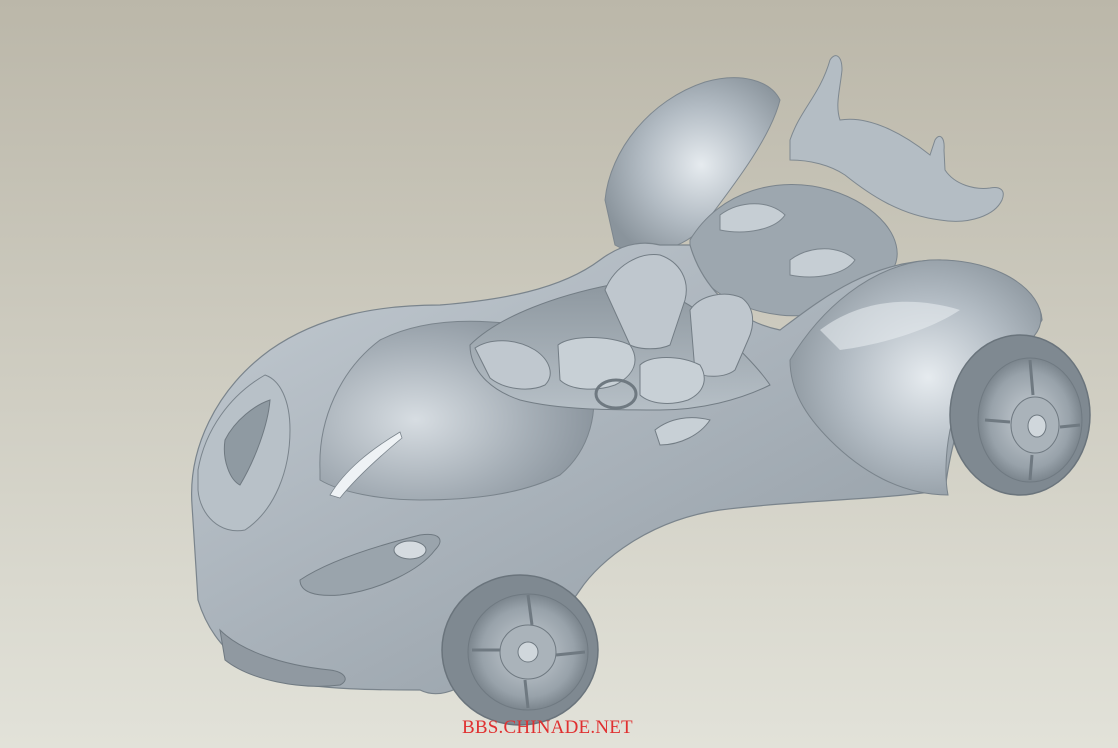 This screenshot has width=1118, height=748. I want to click on front-wheel, so click(520, 650).